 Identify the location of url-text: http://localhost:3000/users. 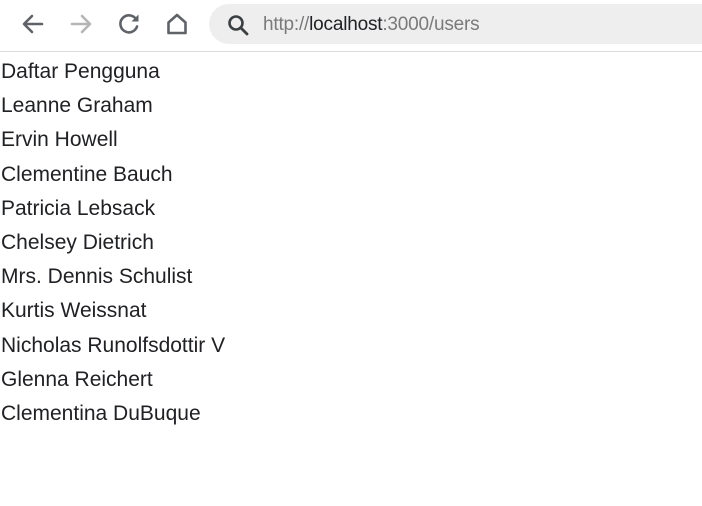
(371, 25).